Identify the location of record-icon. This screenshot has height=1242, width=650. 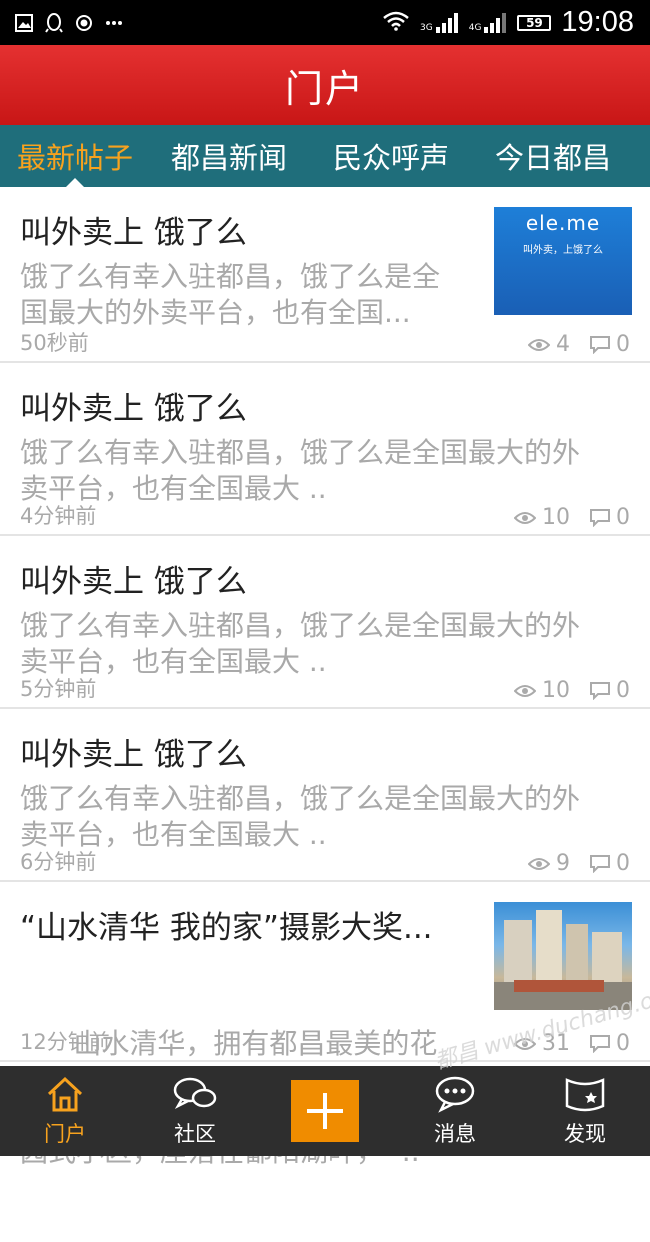
(84, 23).